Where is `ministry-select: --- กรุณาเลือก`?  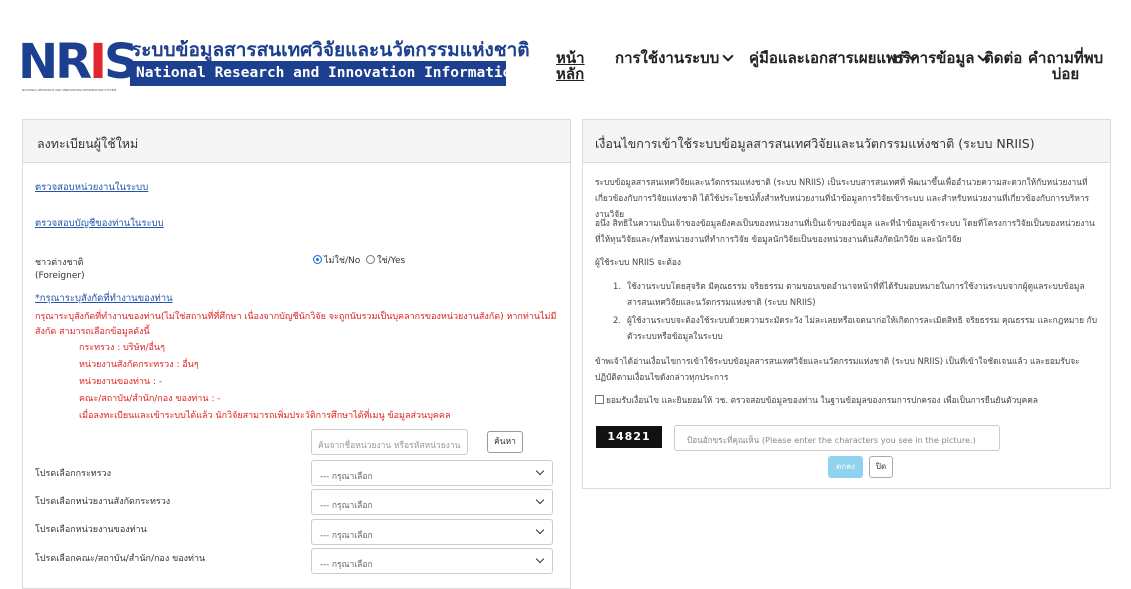 ministry-select: --- กรุณาเลือก is located at coordinates (432, 473).